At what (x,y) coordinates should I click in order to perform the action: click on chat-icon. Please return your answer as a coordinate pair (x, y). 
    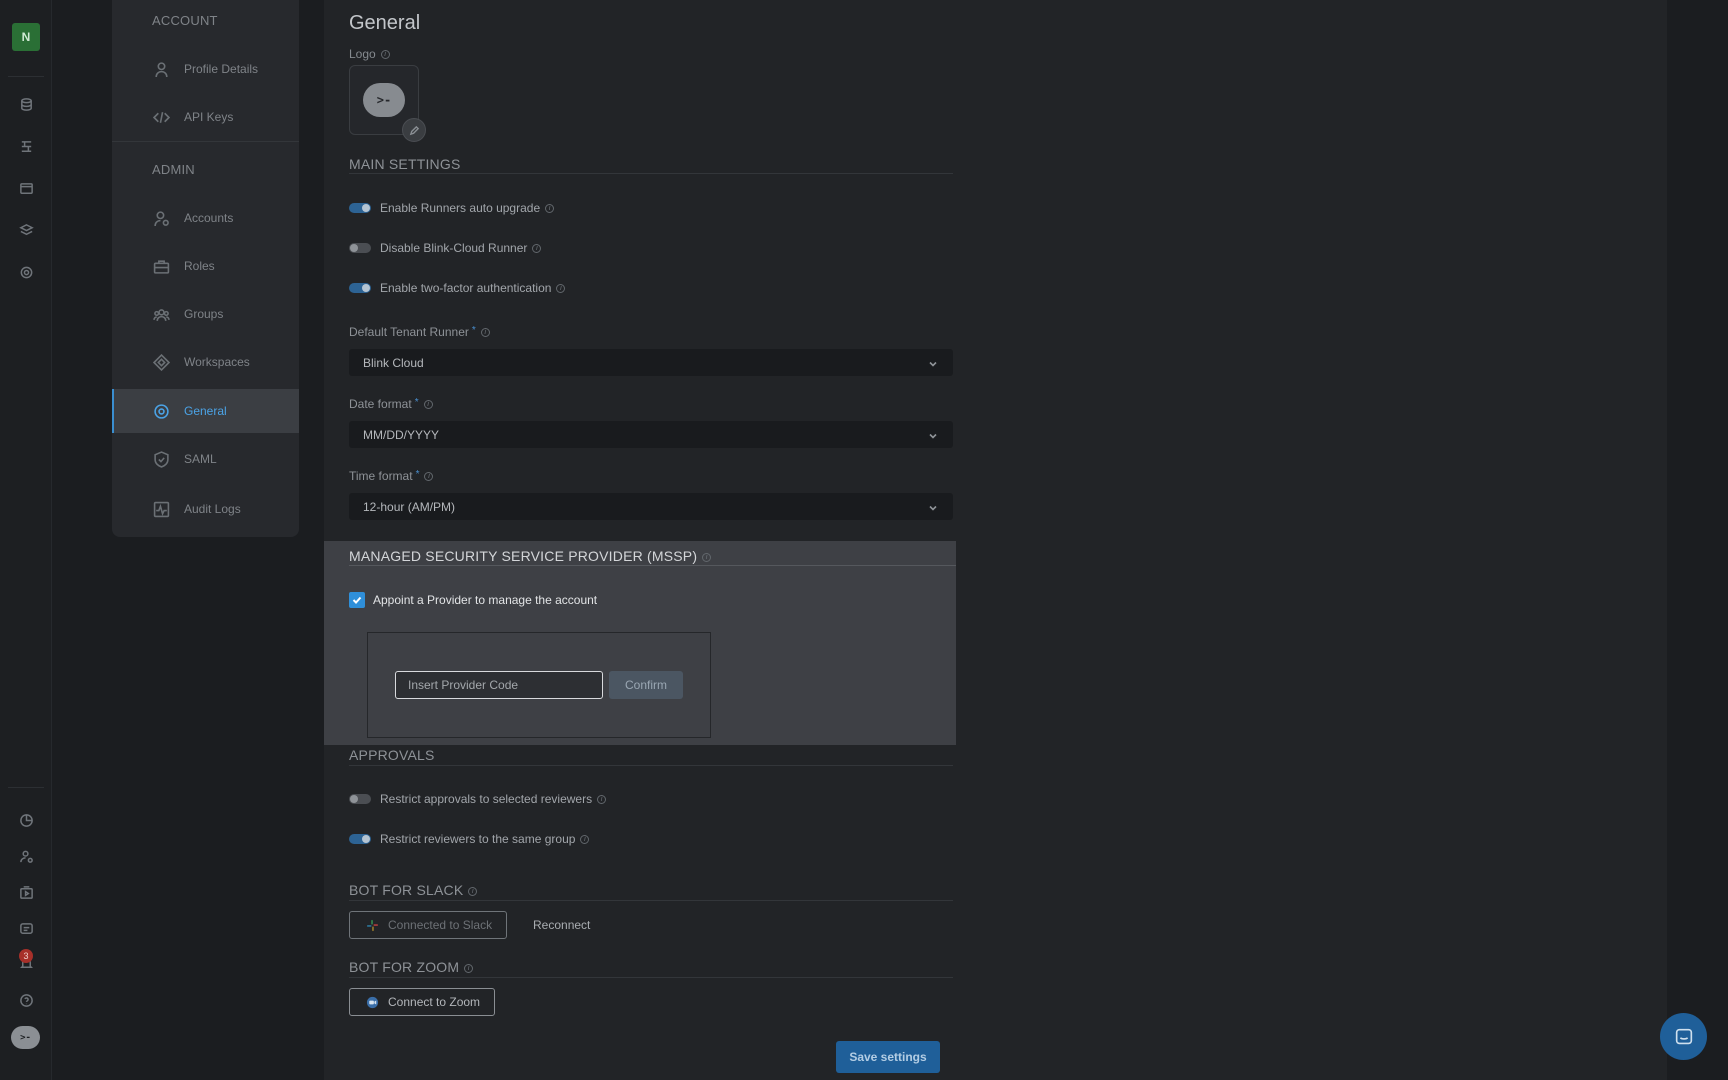
    Looking at the image, I should click on (1683, 1036).